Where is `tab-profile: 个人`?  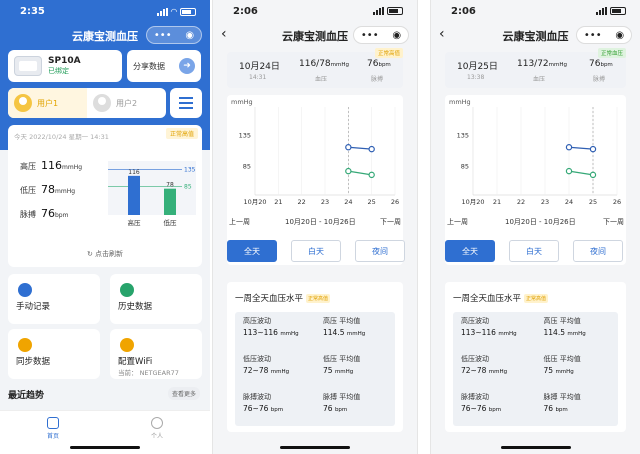 tab-profile: 个人 is located at coordinates (157, 428).